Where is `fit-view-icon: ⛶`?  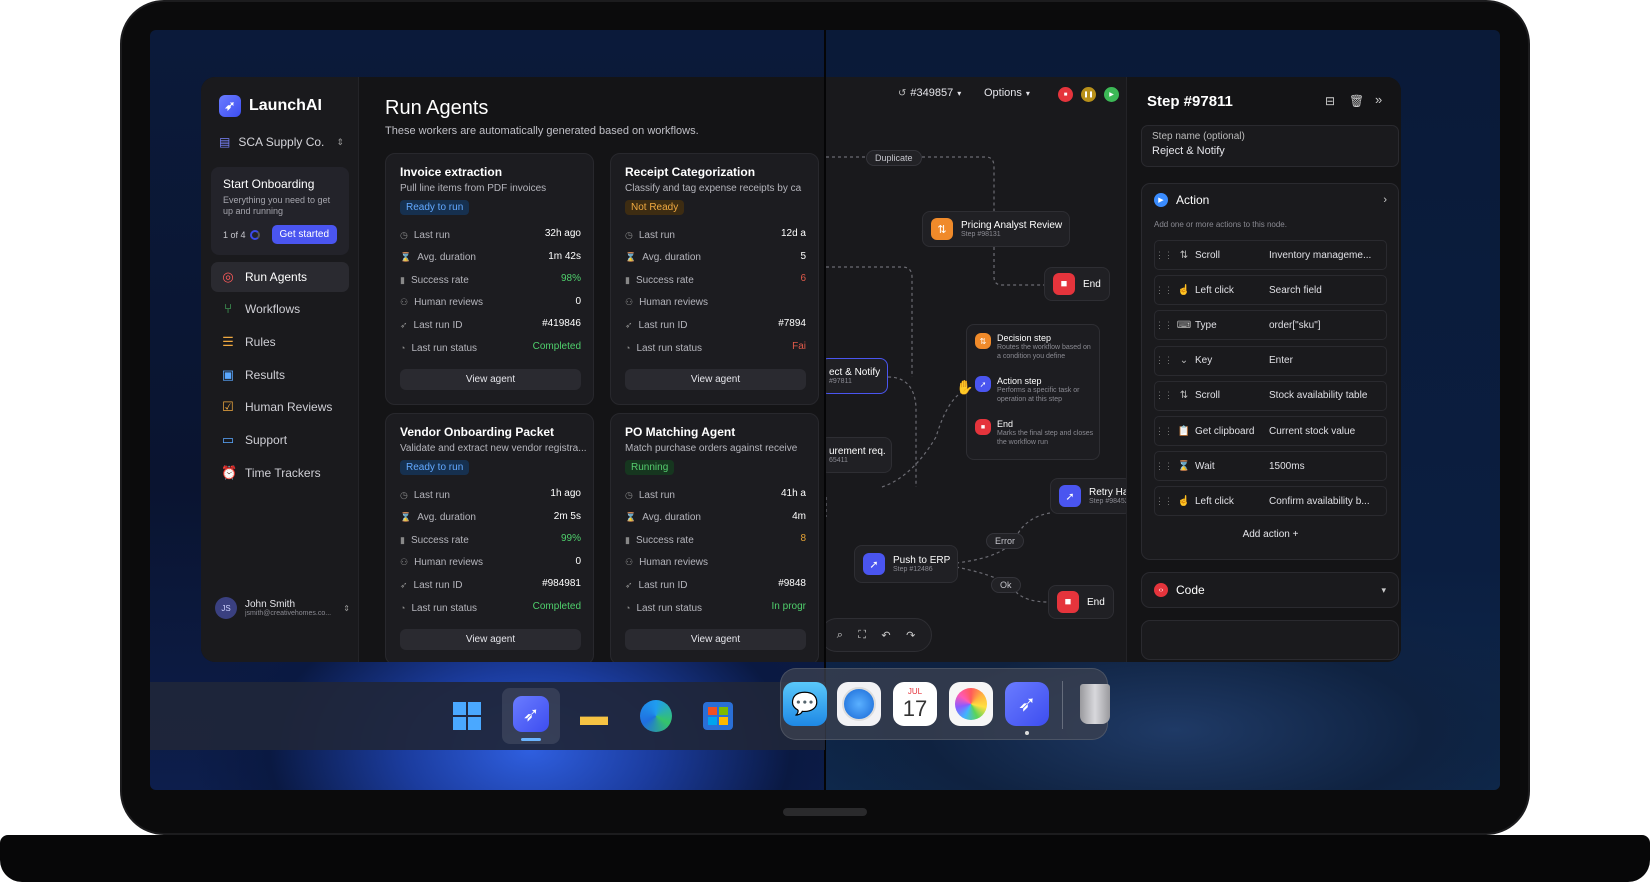 fit-view-icon: ⛶ is located at coordinates (862, 635).